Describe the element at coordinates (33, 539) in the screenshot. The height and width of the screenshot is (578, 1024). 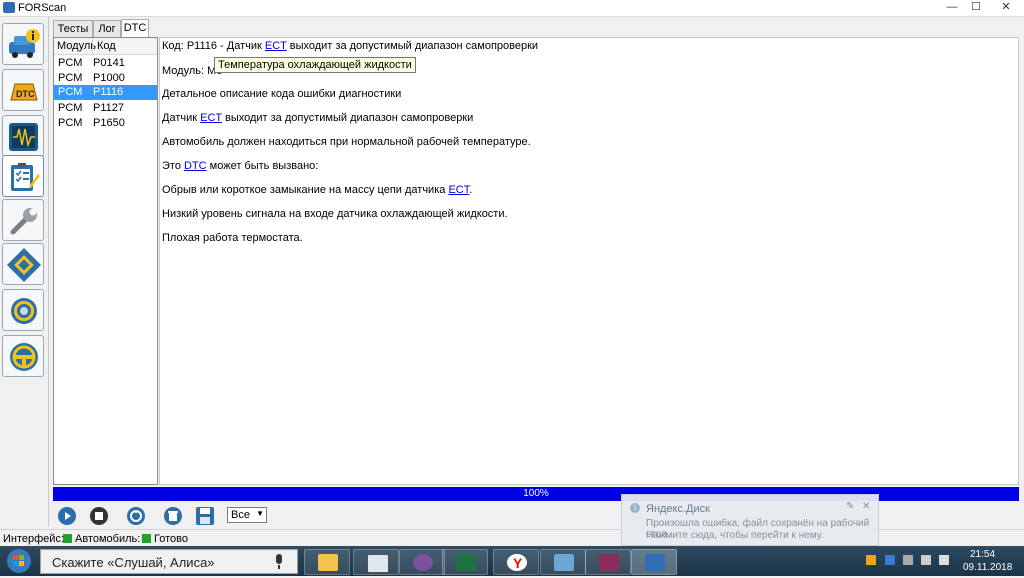
I see `interface-label: Интерфейс:` at that location.